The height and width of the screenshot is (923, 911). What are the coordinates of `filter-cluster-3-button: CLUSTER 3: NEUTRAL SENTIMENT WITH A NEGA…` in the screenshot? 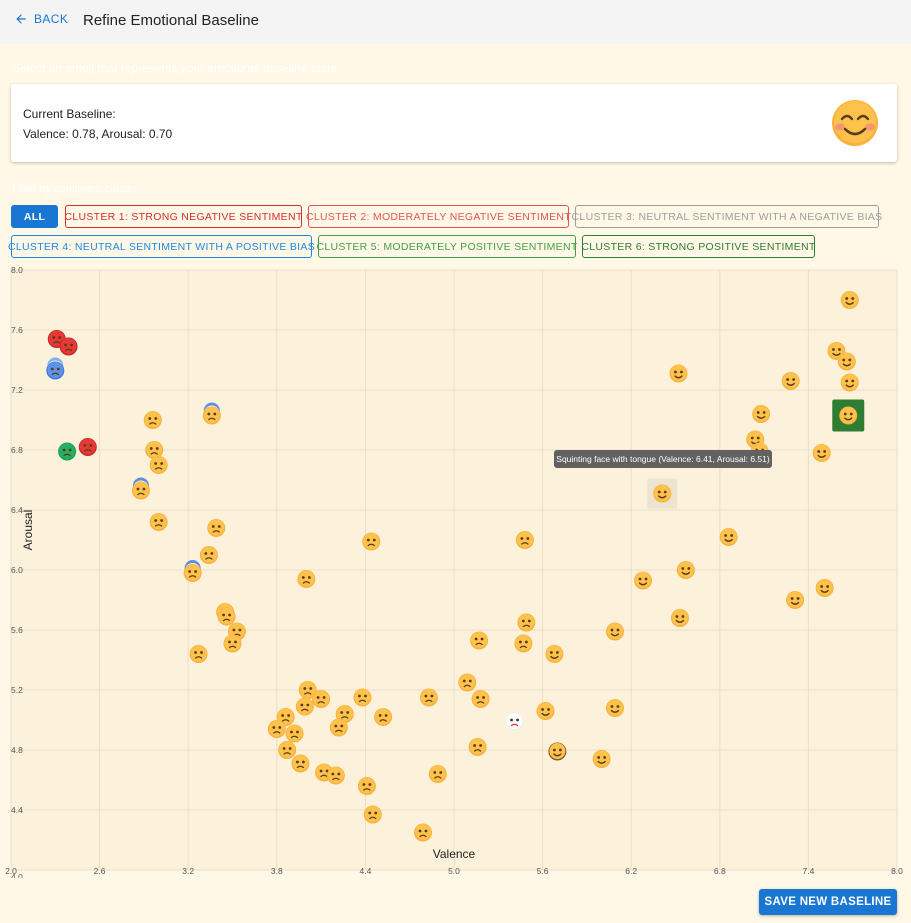 It's located at (727, 216).